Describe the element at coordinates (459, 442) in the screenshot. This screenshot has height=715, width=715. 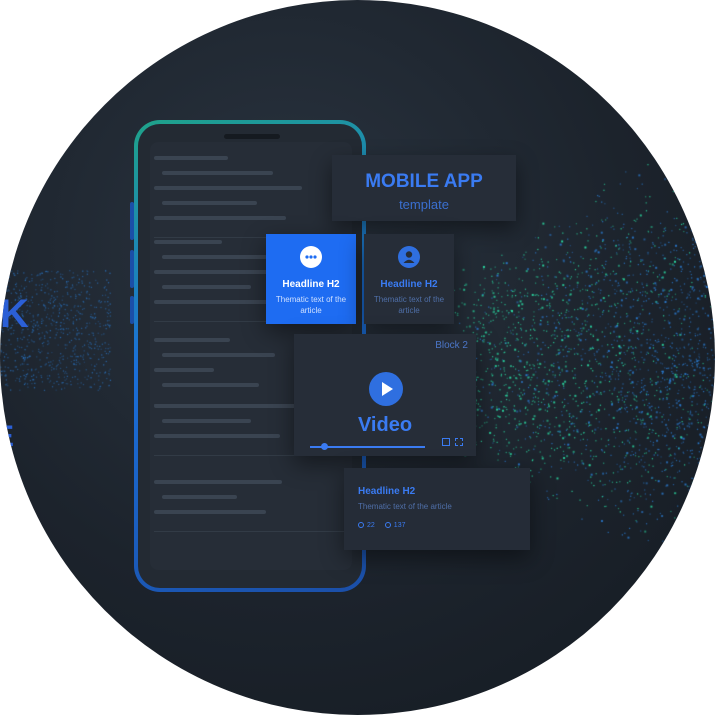
I see `fullscreen-icon` at that location.